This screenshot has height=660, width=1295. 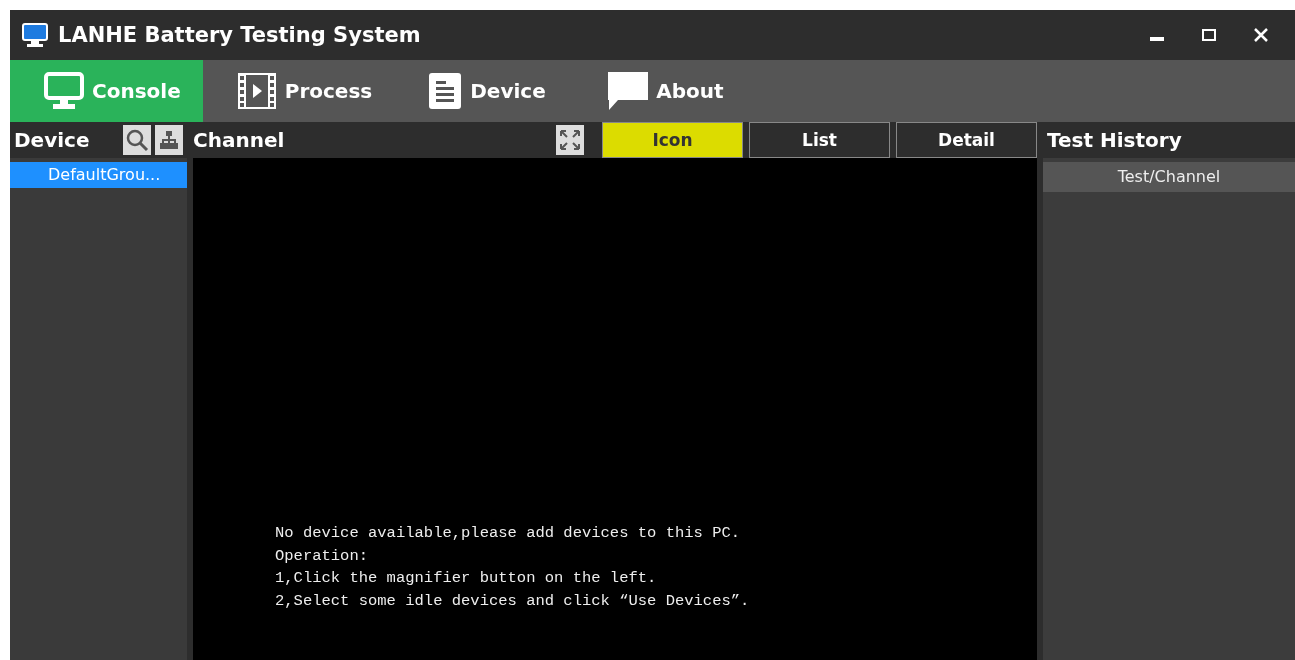 I want to click on hierarchy-icon, so click(x=169, y=140).